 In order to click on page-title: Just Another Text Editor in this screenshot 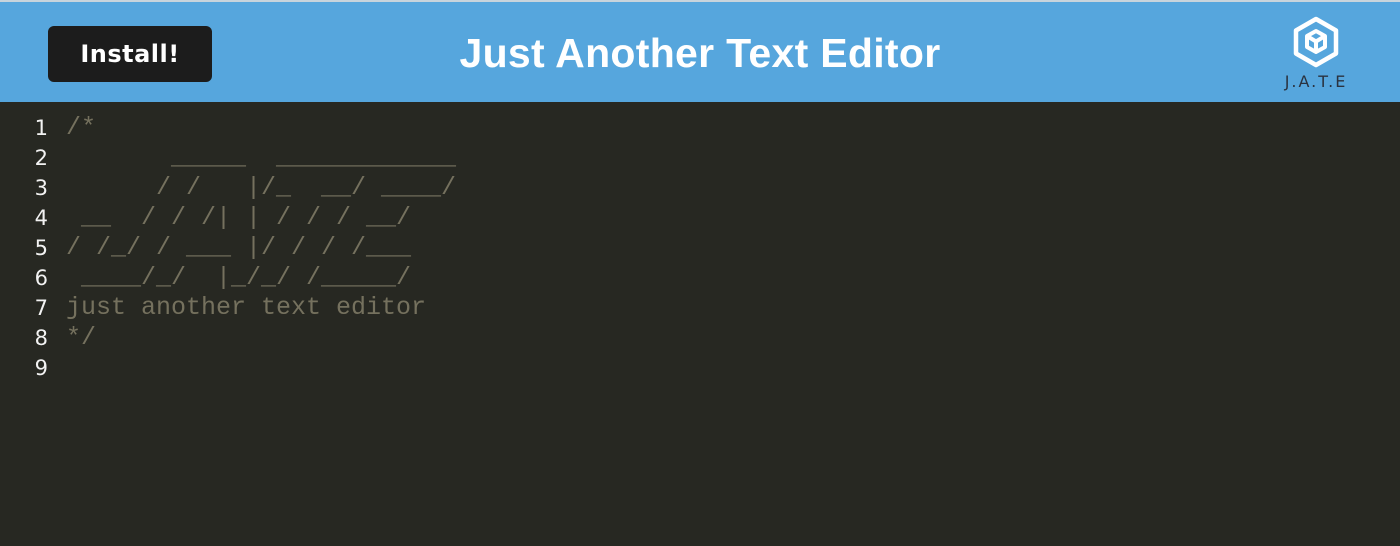, I will do `click(700, 53)`.